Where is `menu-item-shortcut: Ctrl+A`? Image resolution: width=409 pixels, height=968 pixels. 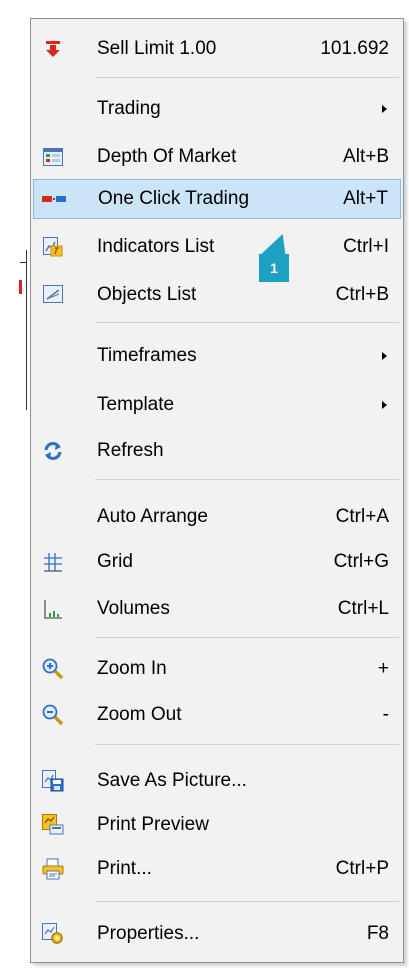 menu-item-shortcut: Ctrl+A is located at coordinates (362, 516).